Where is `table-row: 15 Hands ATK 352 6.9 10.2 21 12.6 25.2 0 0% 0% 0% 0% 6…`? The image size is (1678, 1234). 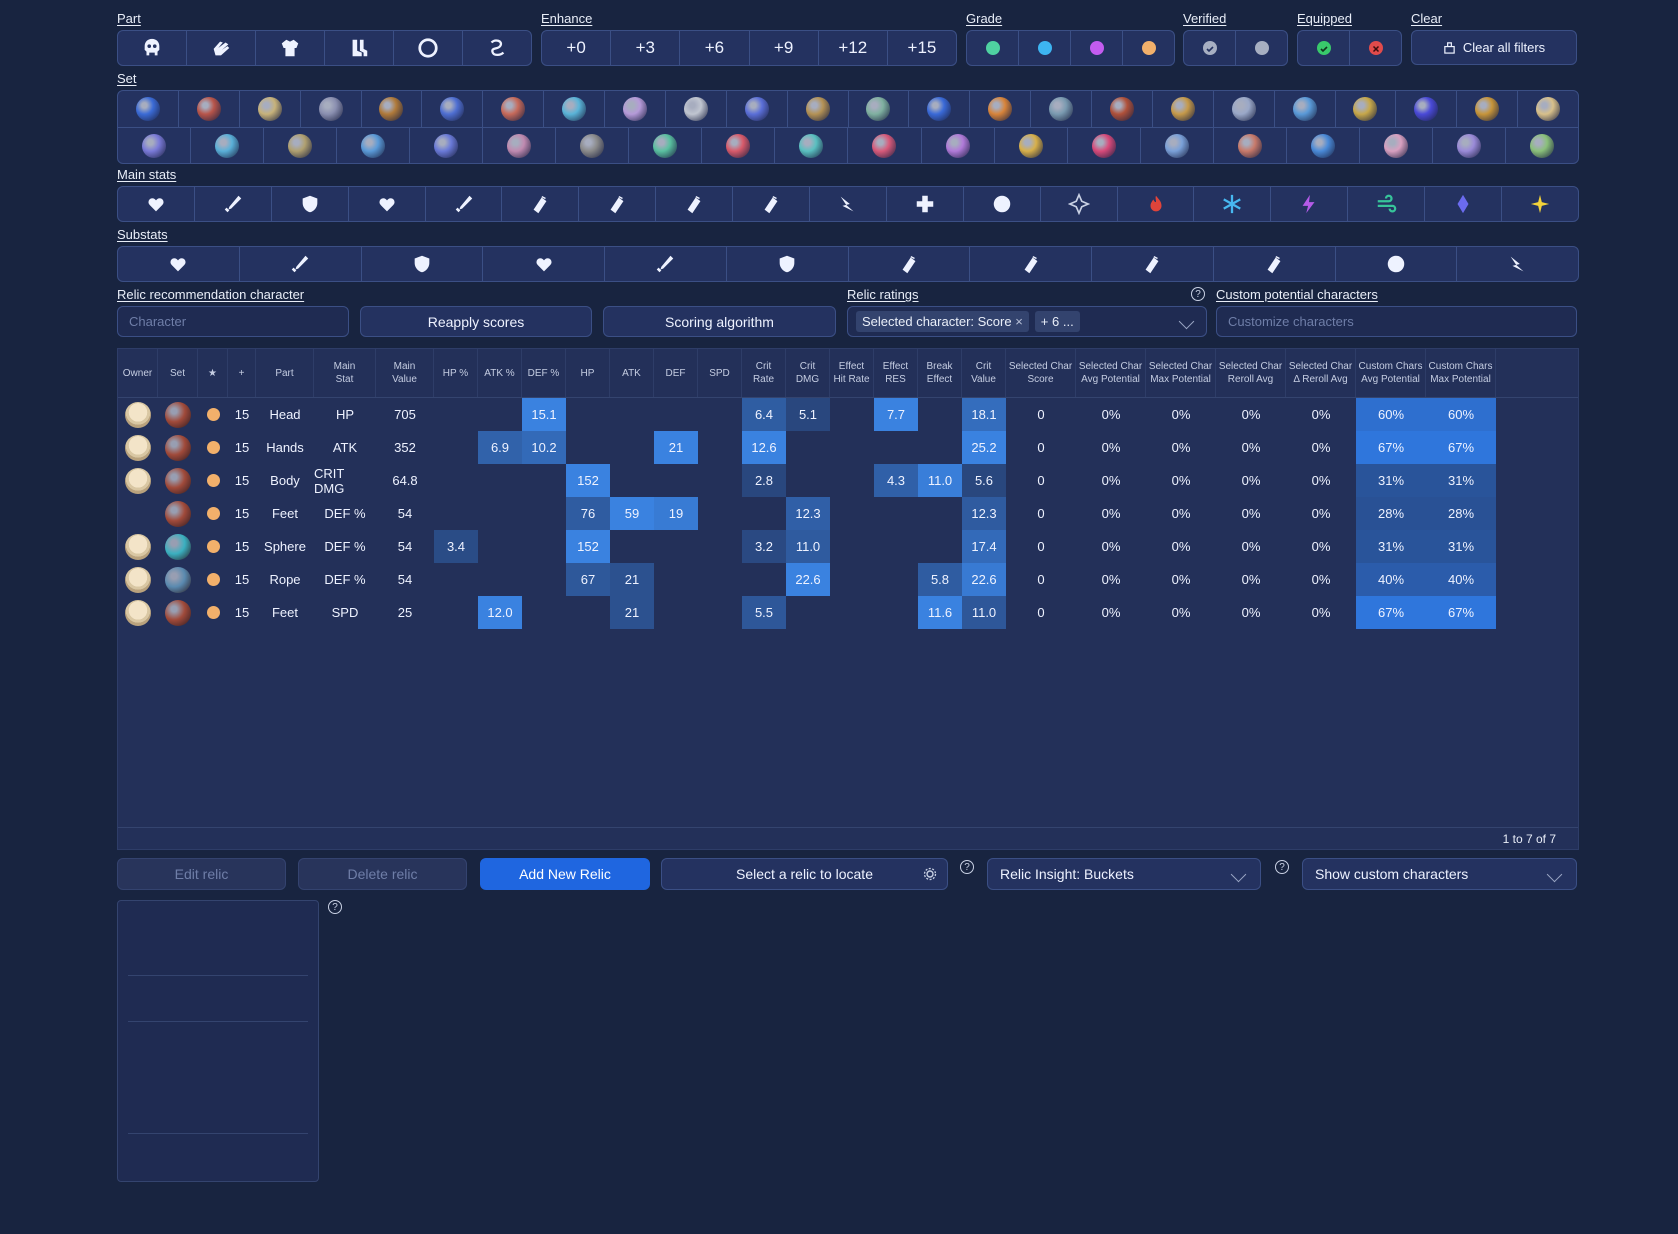 table-row: 15 Hands ATK 352 6.9 10.2 21 12.6 25.2 0 0% 0% 0% 0% 6… is located at coordinates (848, 447).